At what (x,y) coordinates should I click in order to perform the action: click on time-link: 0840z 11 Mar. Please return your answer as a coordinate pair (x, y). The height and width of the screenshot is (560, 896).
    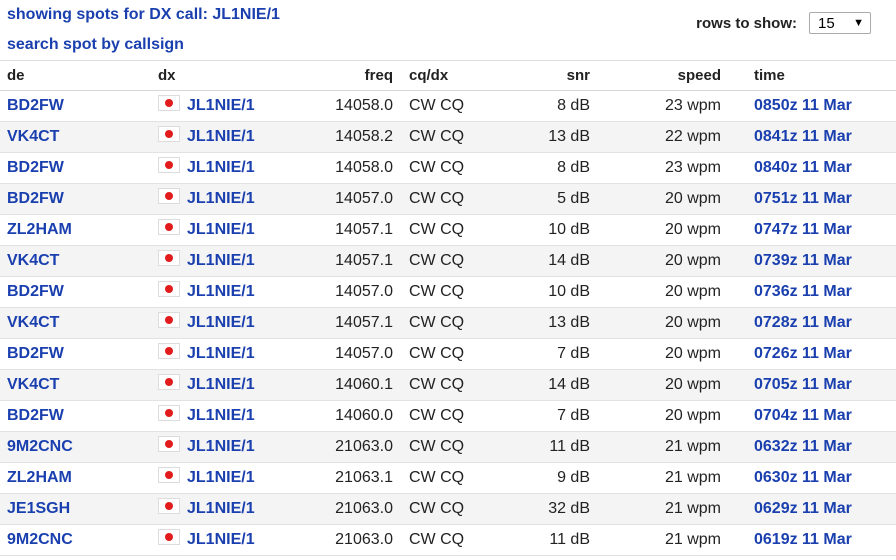
    Looking at the image, I should click on (803, 168).